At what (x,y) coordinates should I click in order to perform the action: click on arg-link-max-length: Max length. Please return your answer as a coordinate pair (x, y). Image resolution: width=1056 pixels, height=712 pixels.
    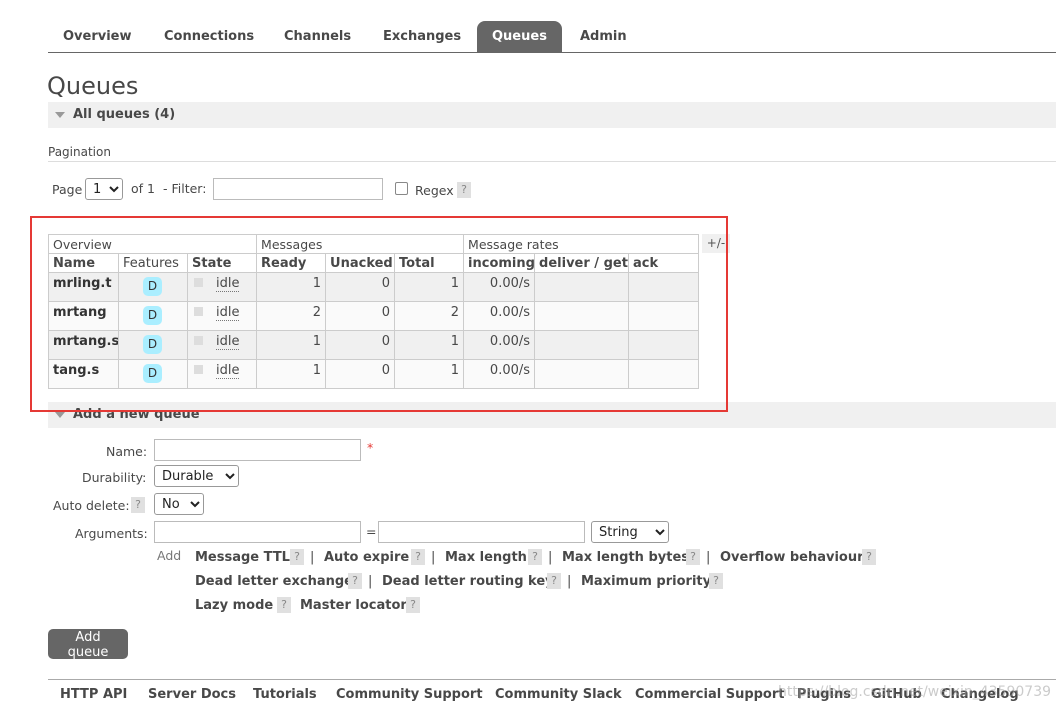
    Looking at the image, I should click on (486, 557).